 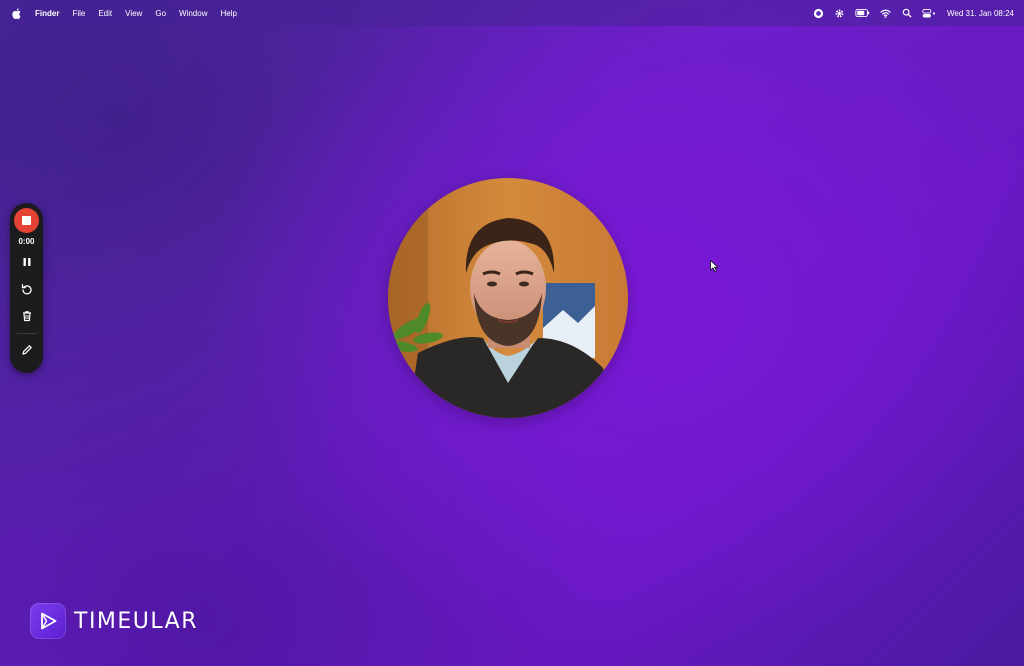 I want to click on timeular-logo: TIMEULAR, so click(x=114, y=621).